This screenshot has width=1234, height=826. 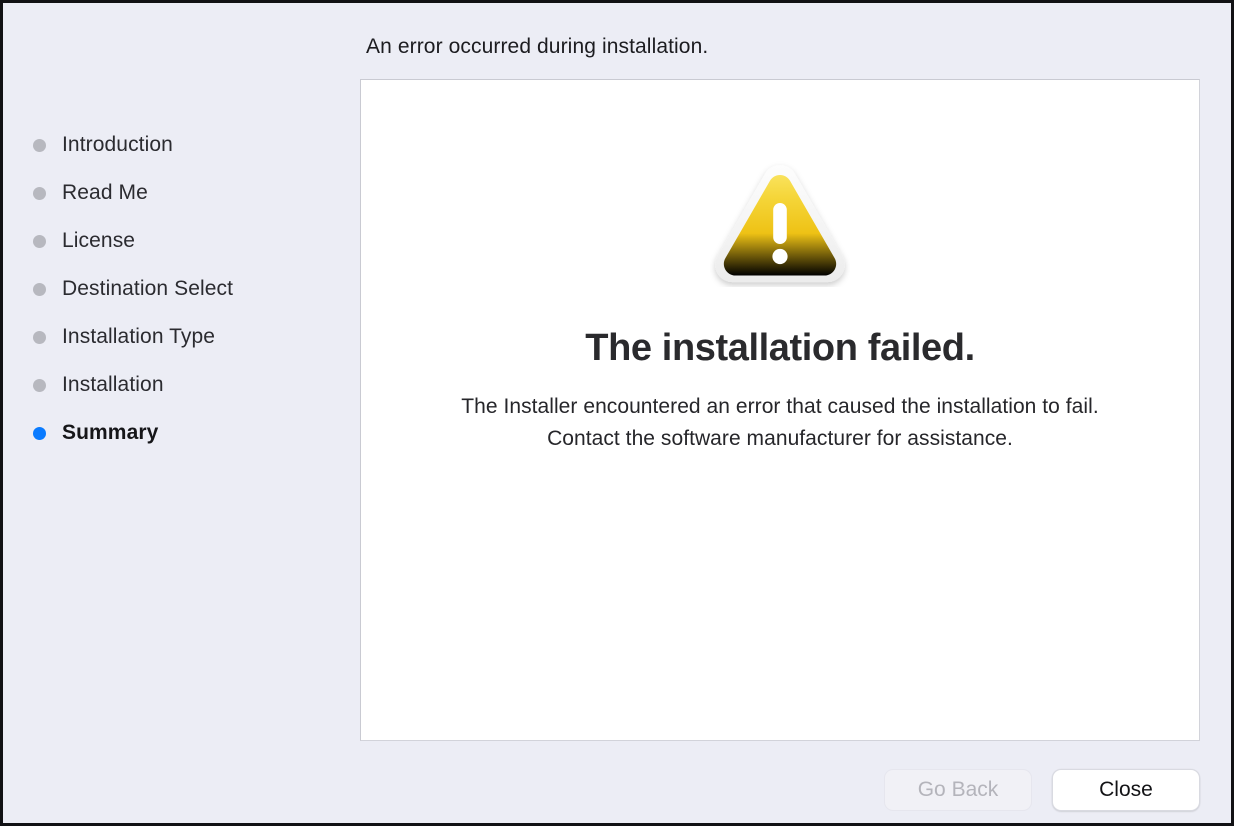 I want to click on sidebar-item-installation-type: Installation Type, so click(x=196, y=337).